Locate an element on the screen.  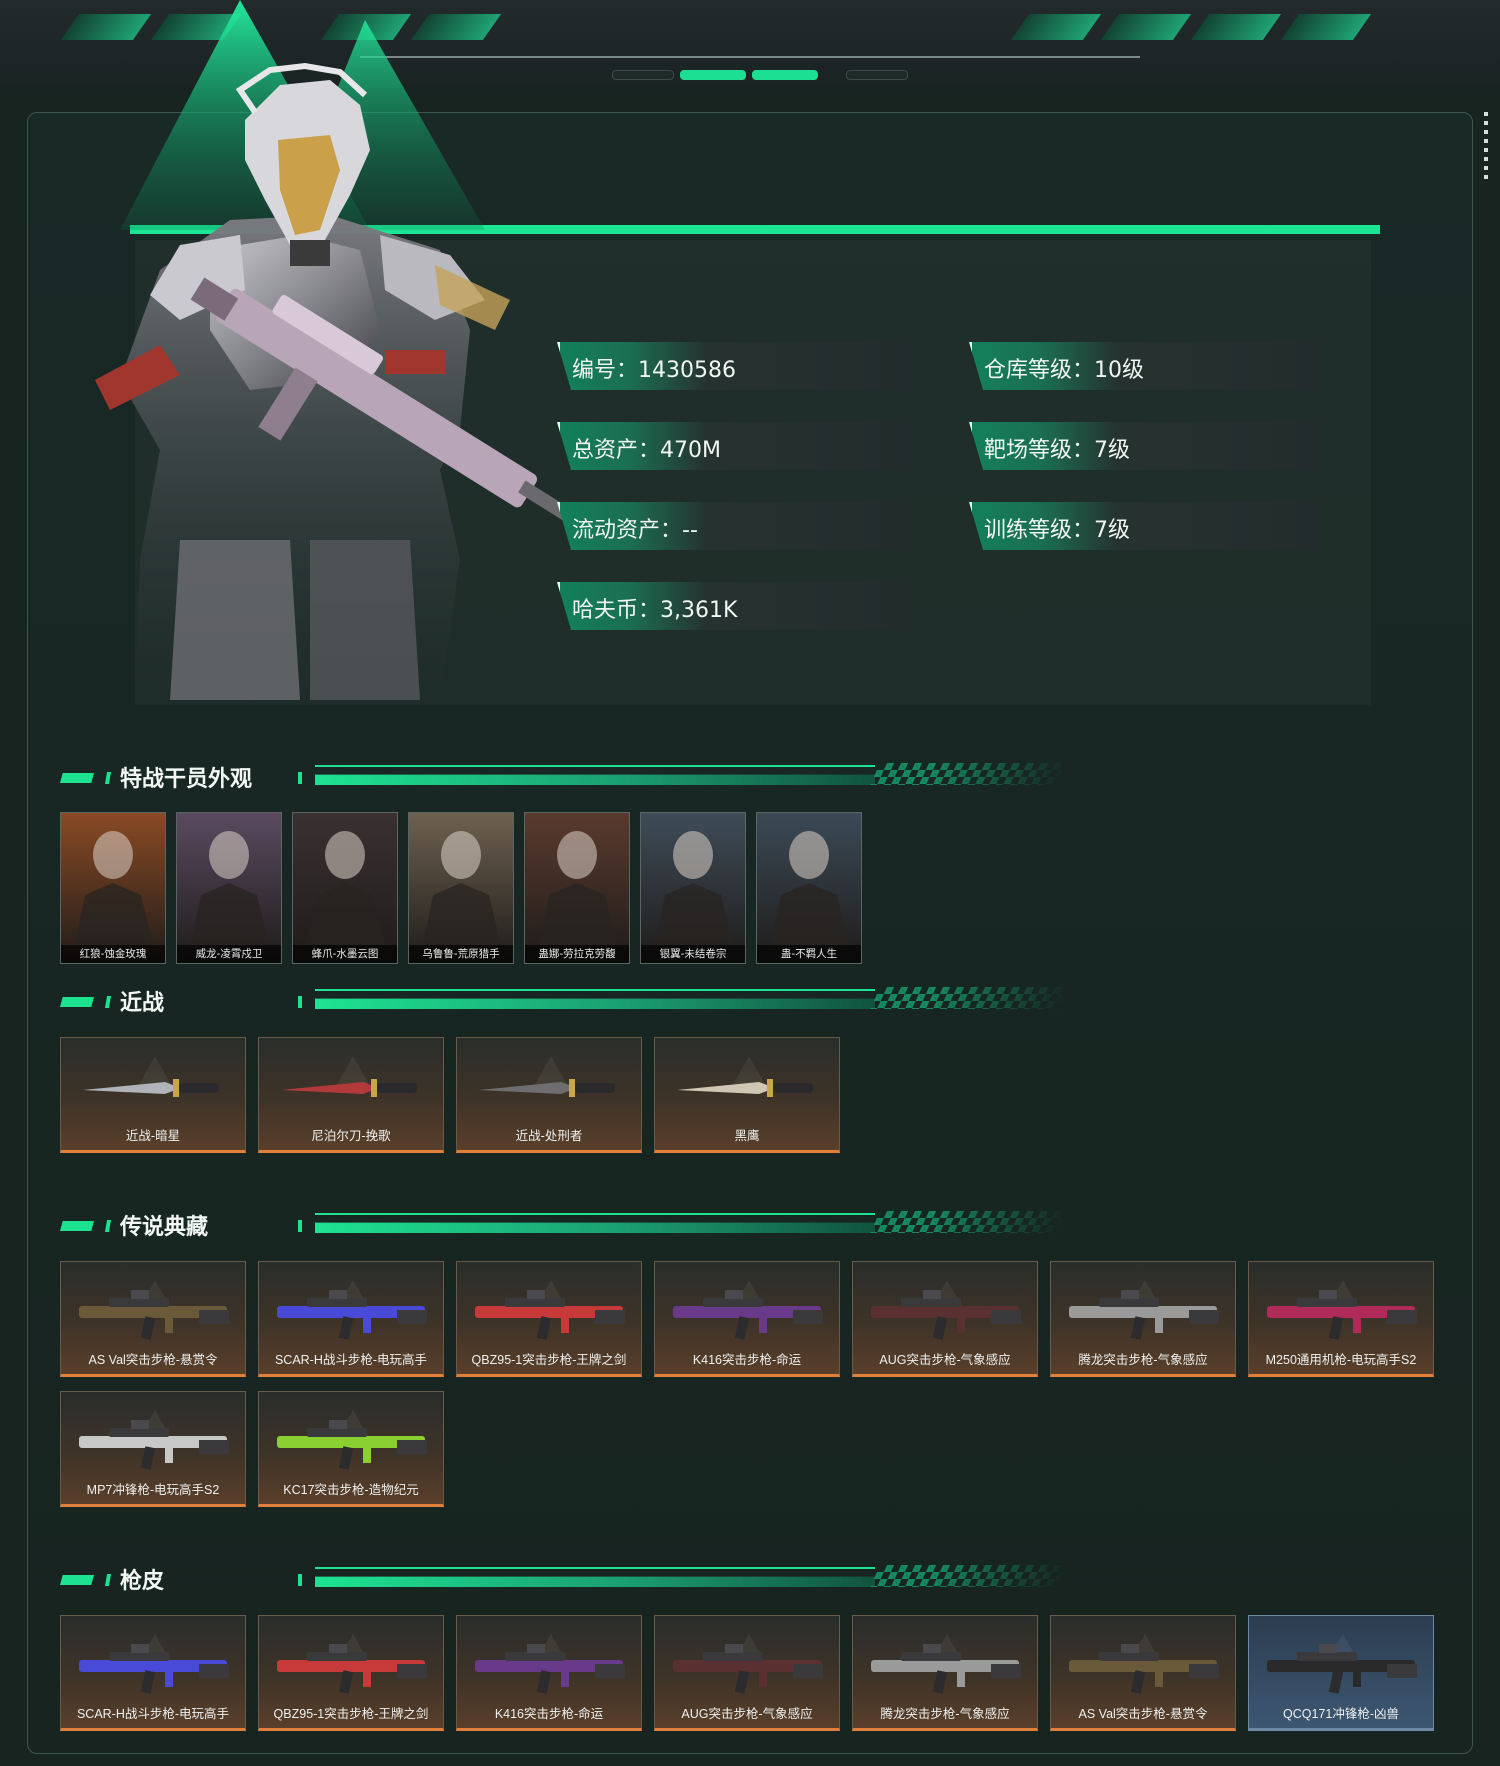
section-title: 枪皮 is located at coordinates (142, 1581).